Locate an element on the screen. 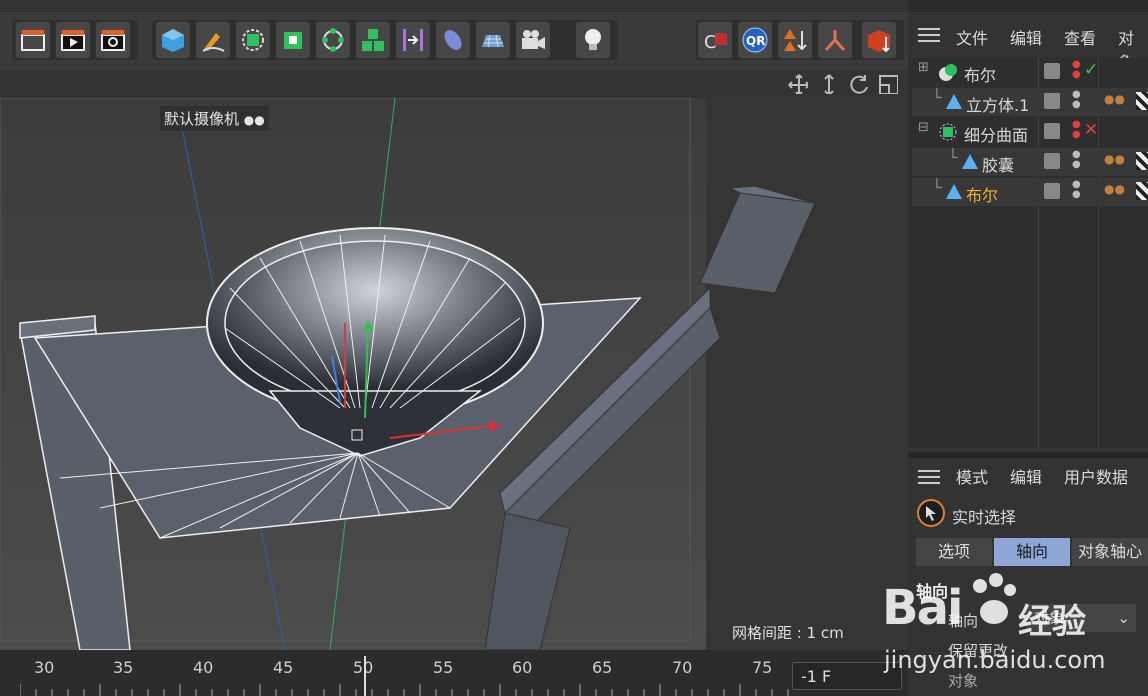  svg-text: QR is located at coordinates (755, 41).